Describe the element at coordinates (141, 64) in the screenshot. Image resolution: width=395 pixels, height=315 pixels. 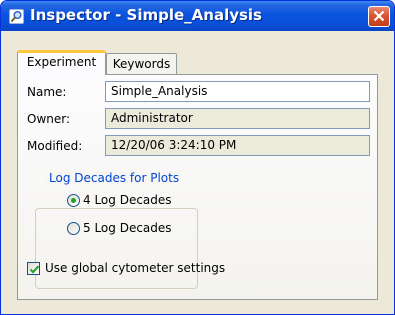
I see `tab-keywords: Keywords` at that location.